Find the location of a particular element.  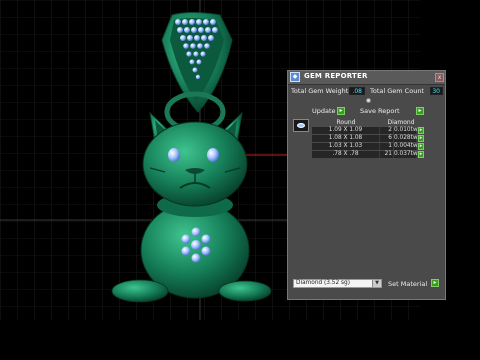

title-bar: ◆ GEM REPORTER x is located at coordinates (366, 78).